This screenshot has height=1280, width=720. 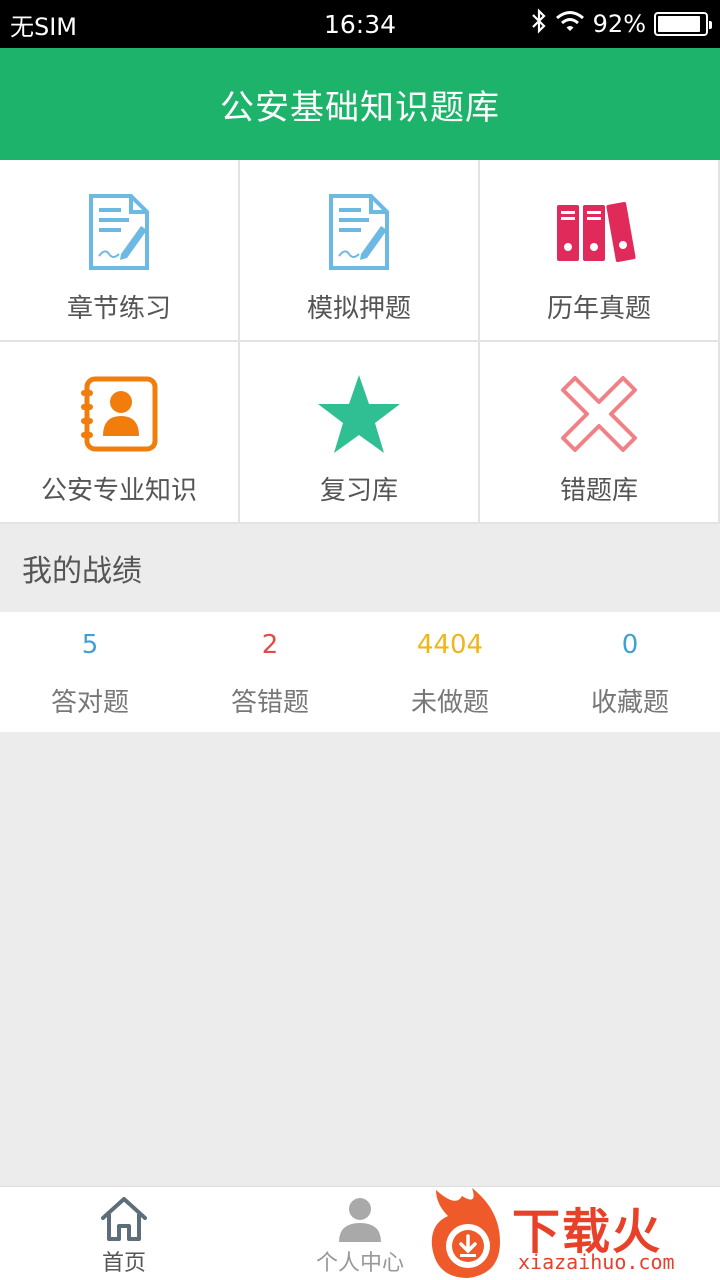 I want to click on app-header: 公安基础知识题库, so click(x=360, y=104).